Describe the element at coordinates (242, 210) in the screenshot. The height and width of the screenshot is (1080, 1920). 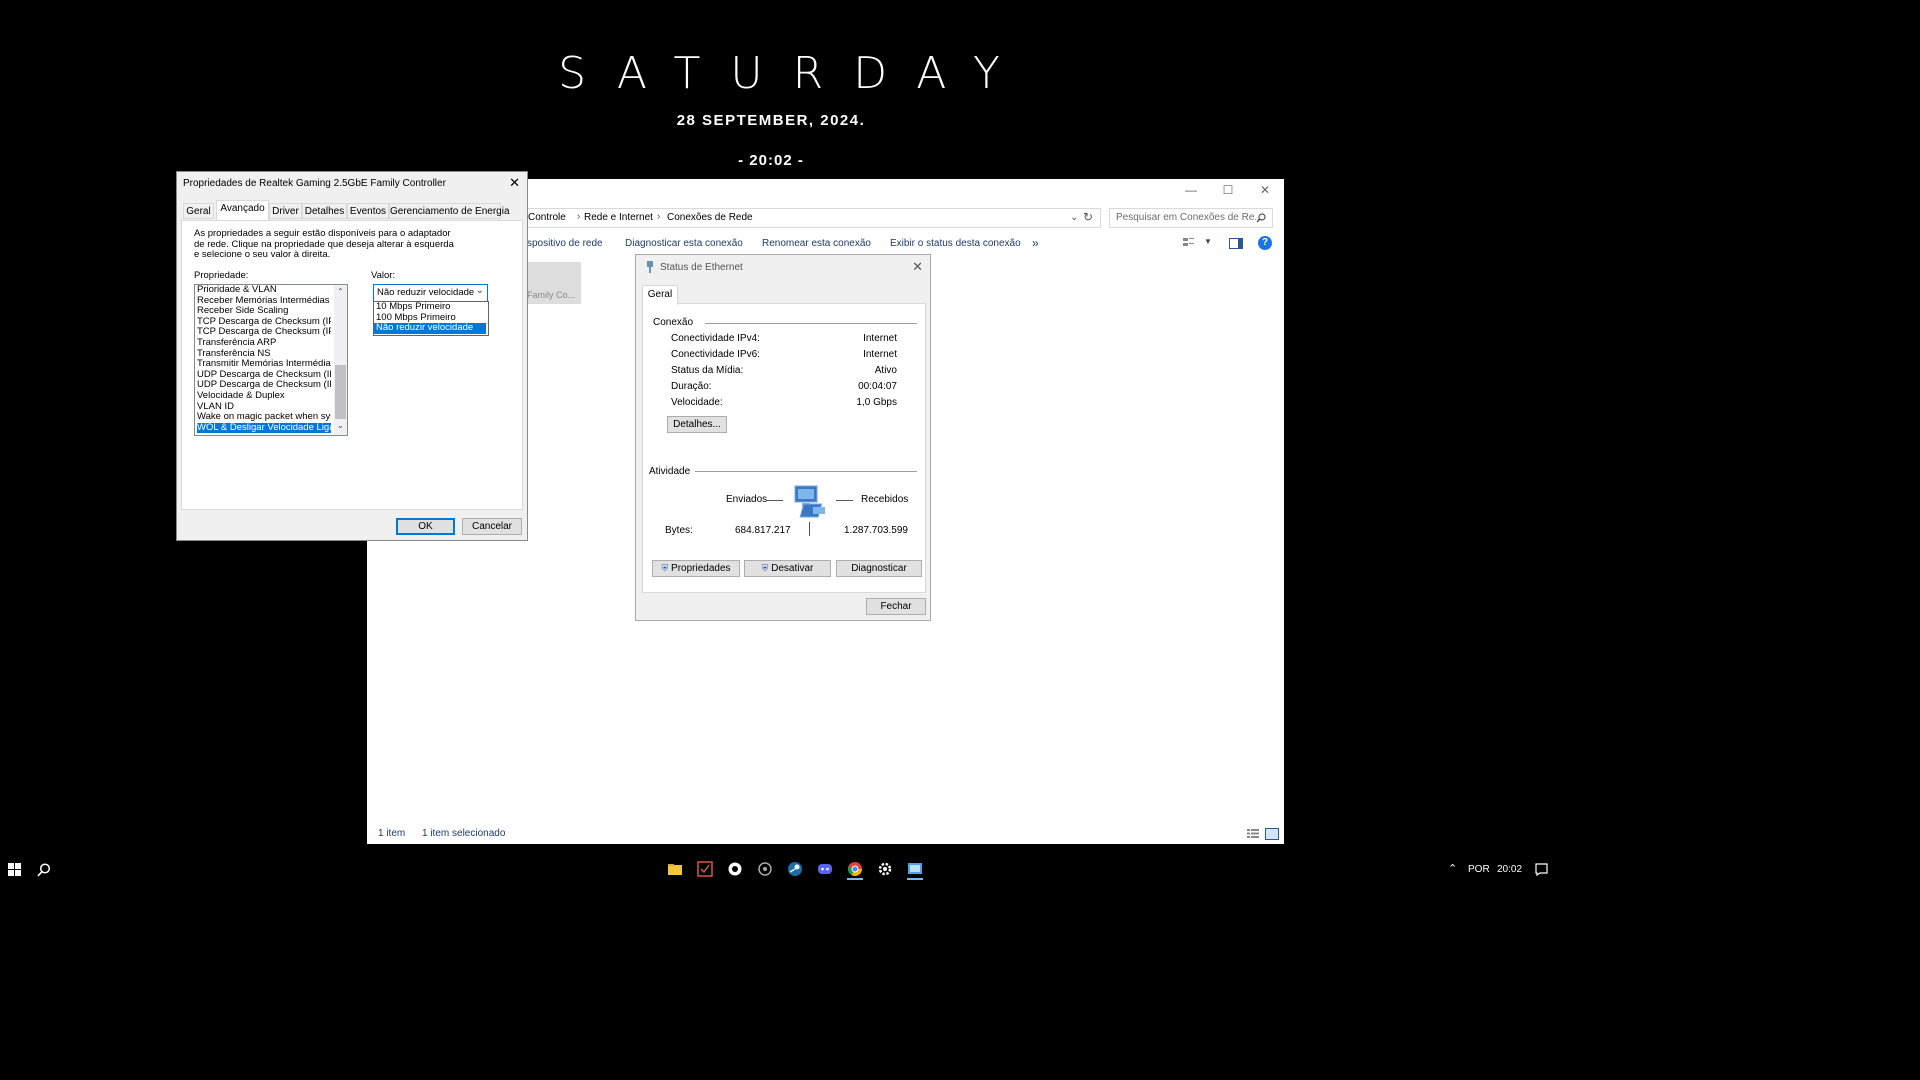
I see `tab-advanced: Avançado` at that location.